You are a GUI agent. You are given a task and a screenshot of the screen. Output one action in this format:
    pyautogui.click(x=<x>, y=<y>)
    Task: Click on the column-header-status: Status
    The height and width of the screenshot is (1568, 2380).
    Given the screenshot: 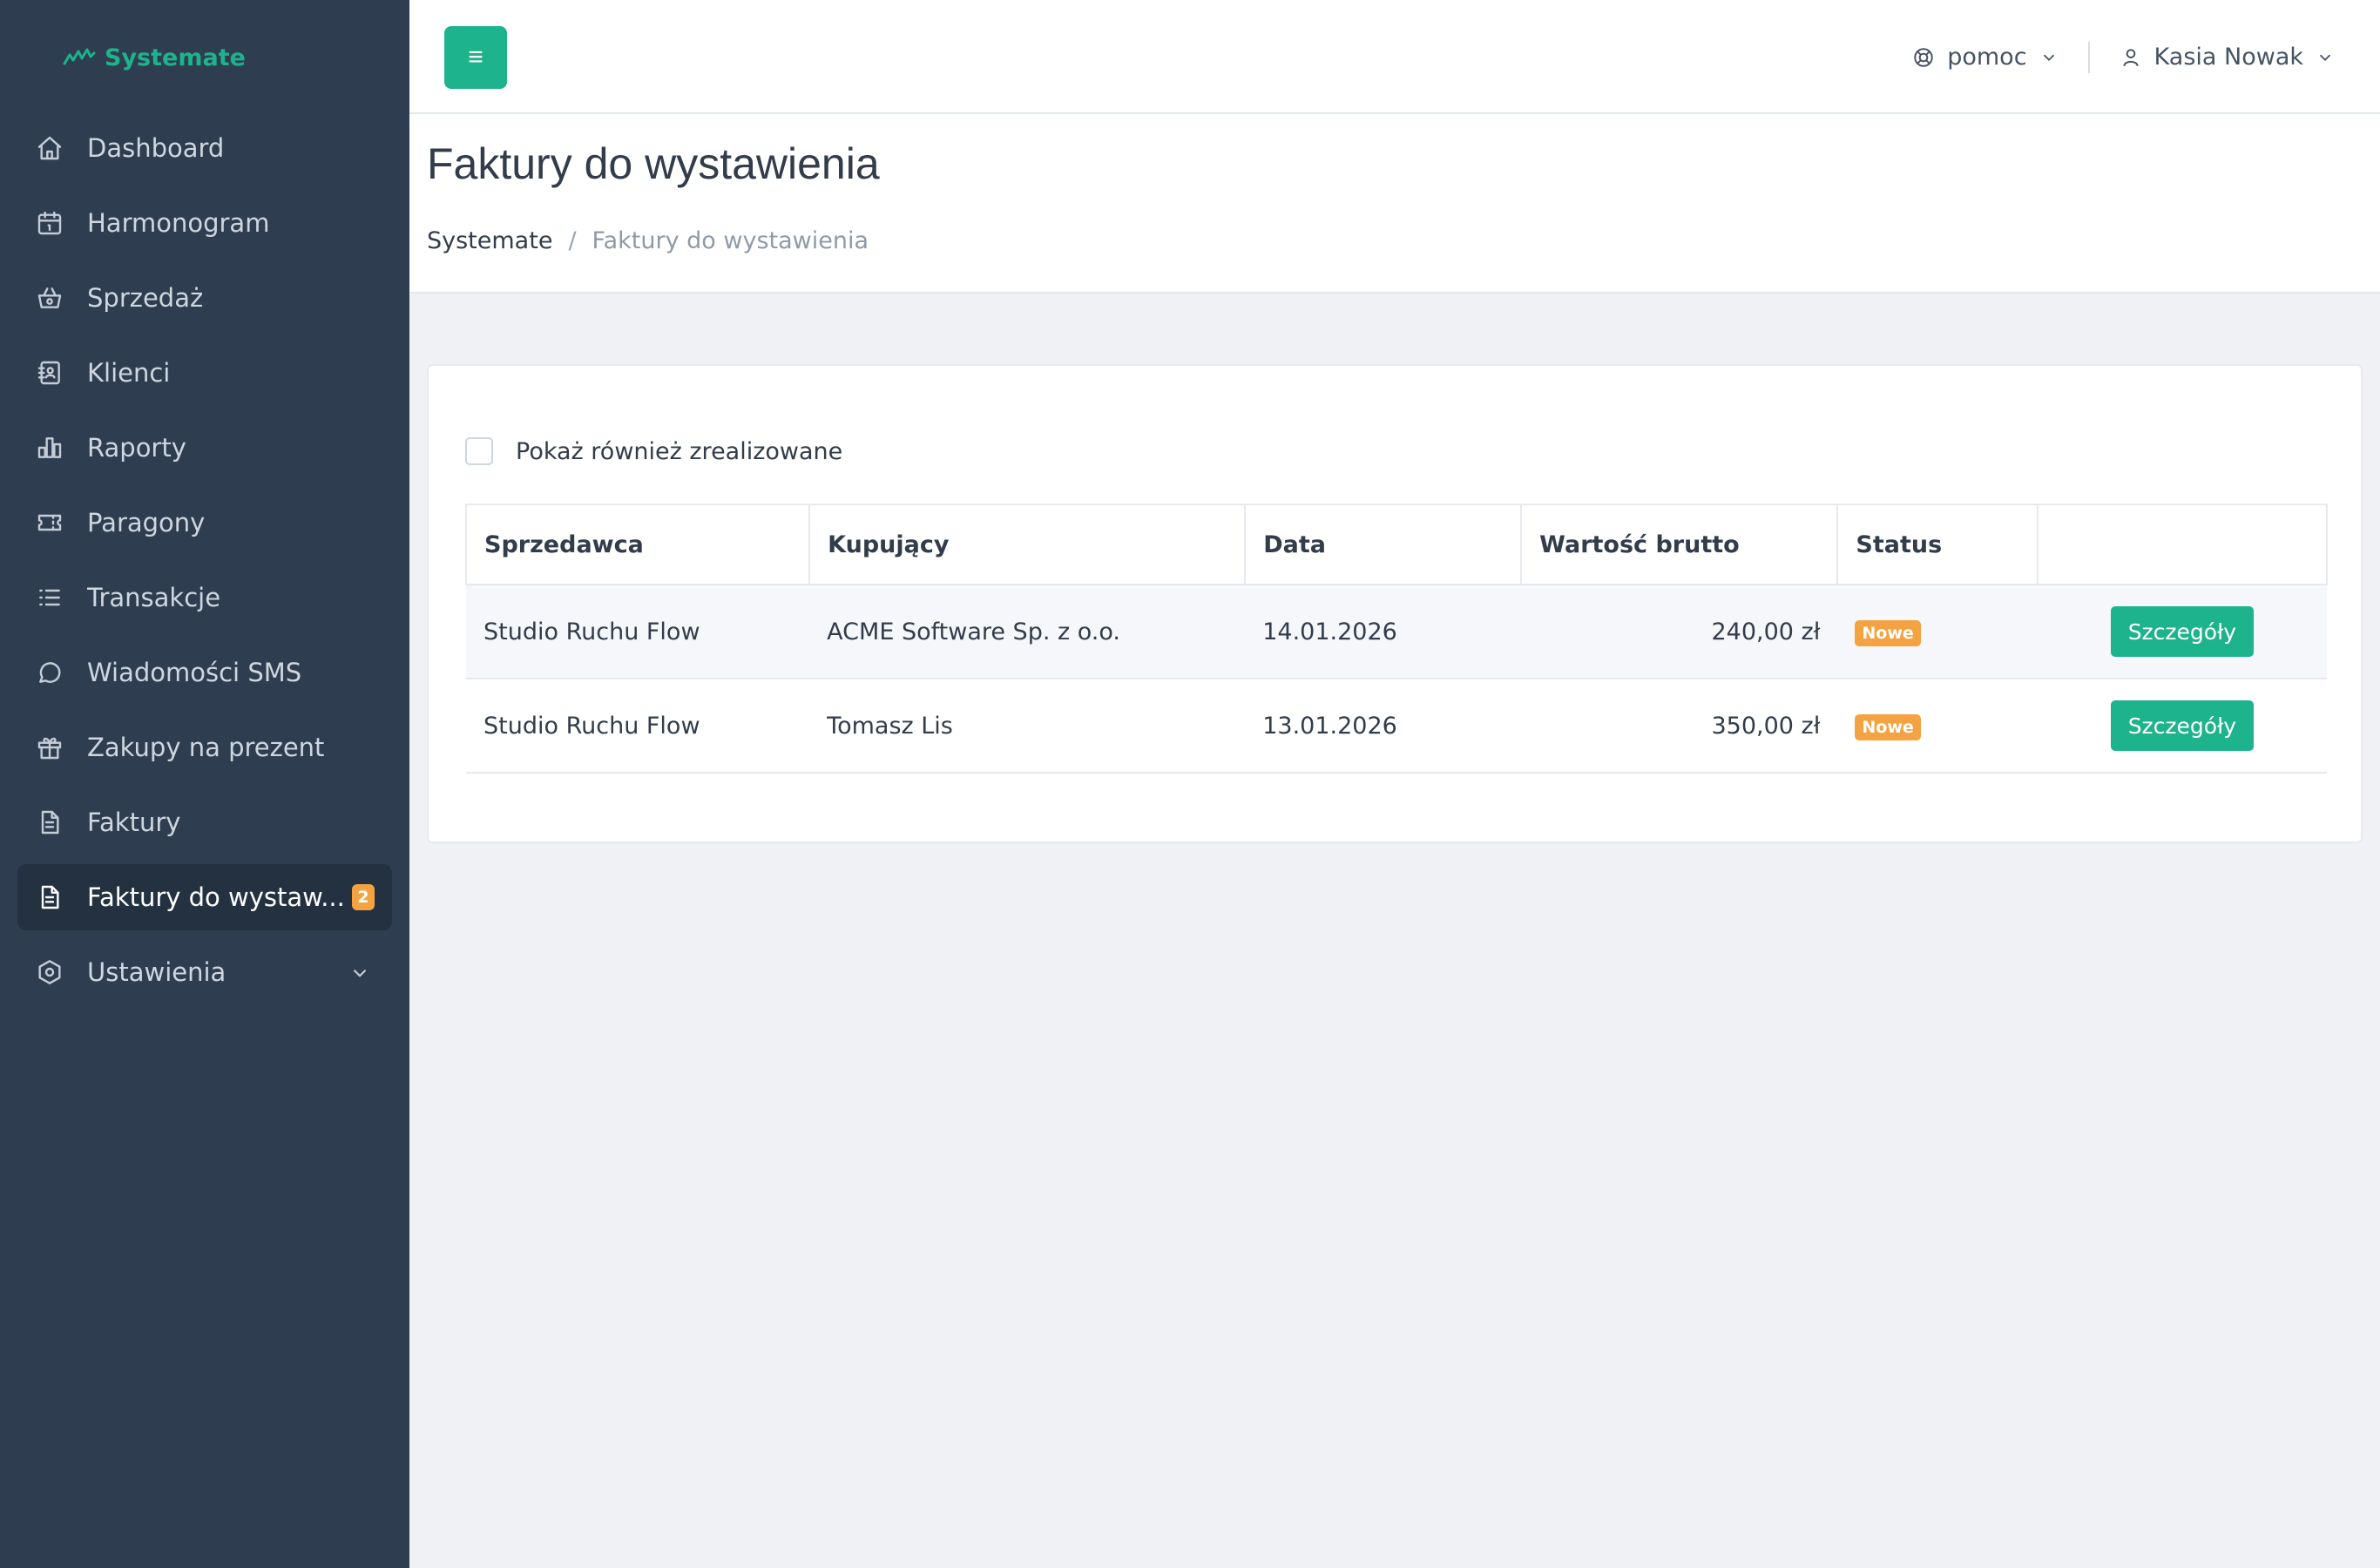 What is the action you would take?
    pyautogui.click(x=1937, y=544)
    